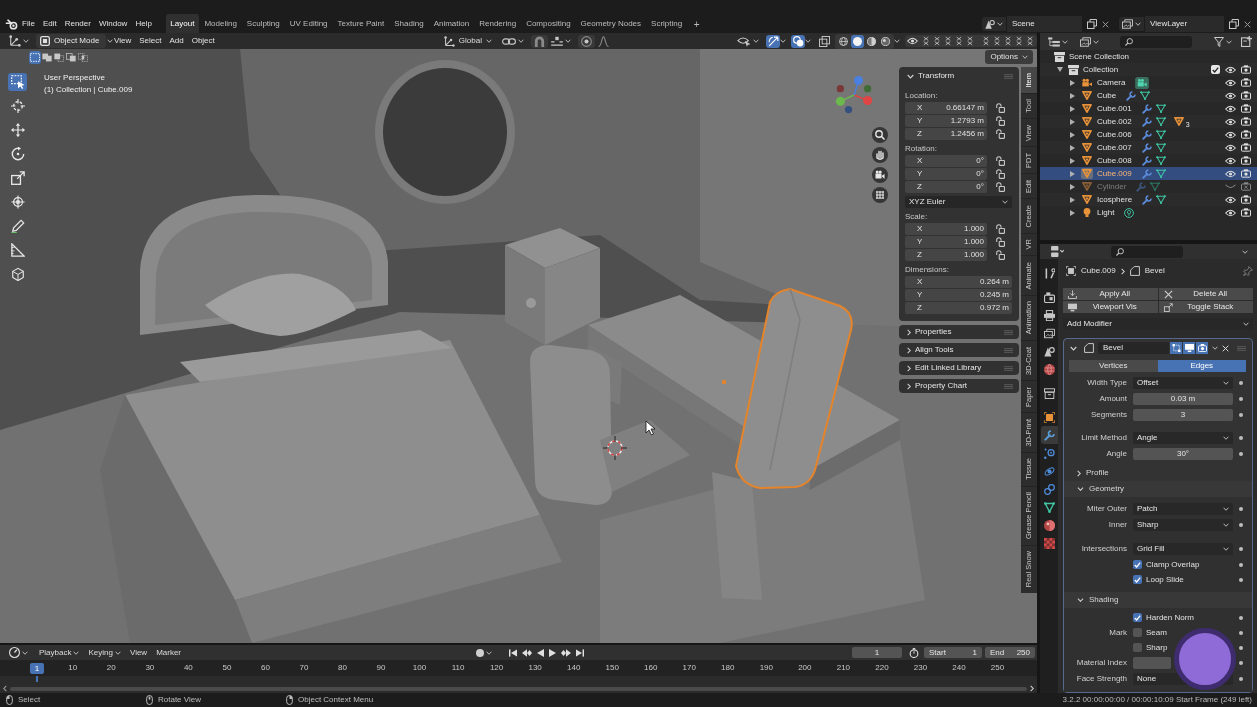  Describe the element at coordinates (880, 195) in the screenshot. I see `grid-icon` at that location.